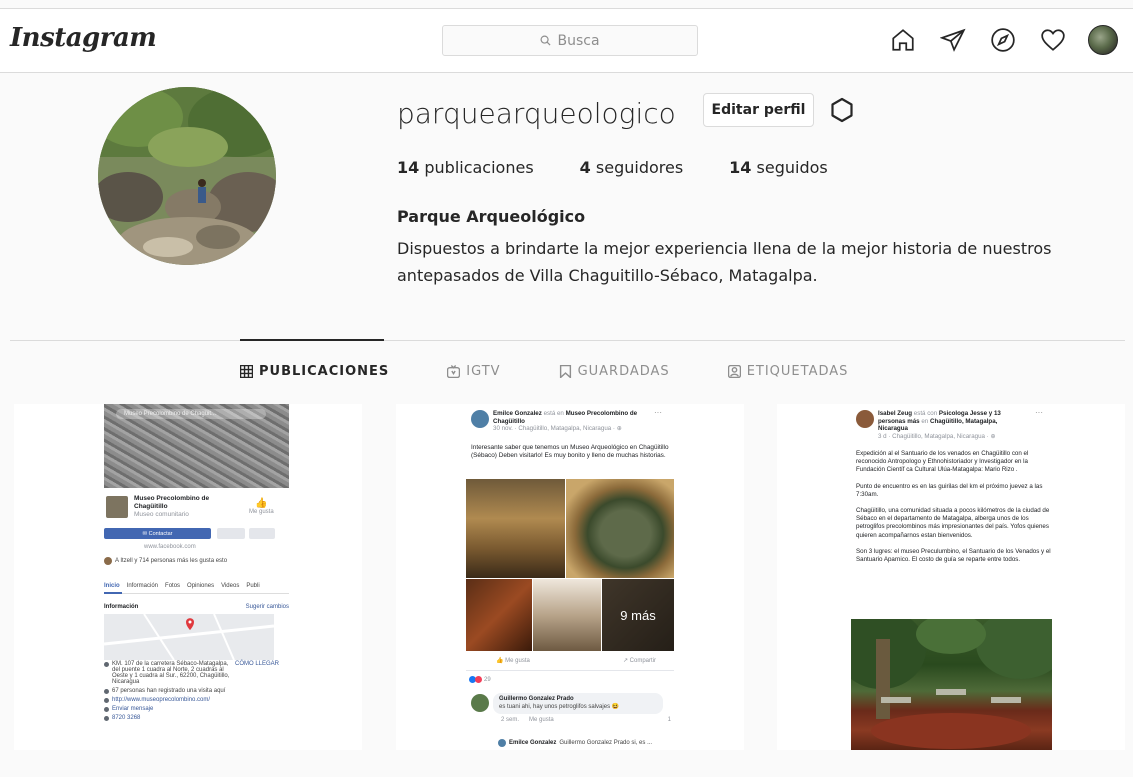 The image size is (1133, 777). What do you see at coordinates (567, 340) in the screenshot?
I see `tabs-divider` at bounding box center [567, 340].